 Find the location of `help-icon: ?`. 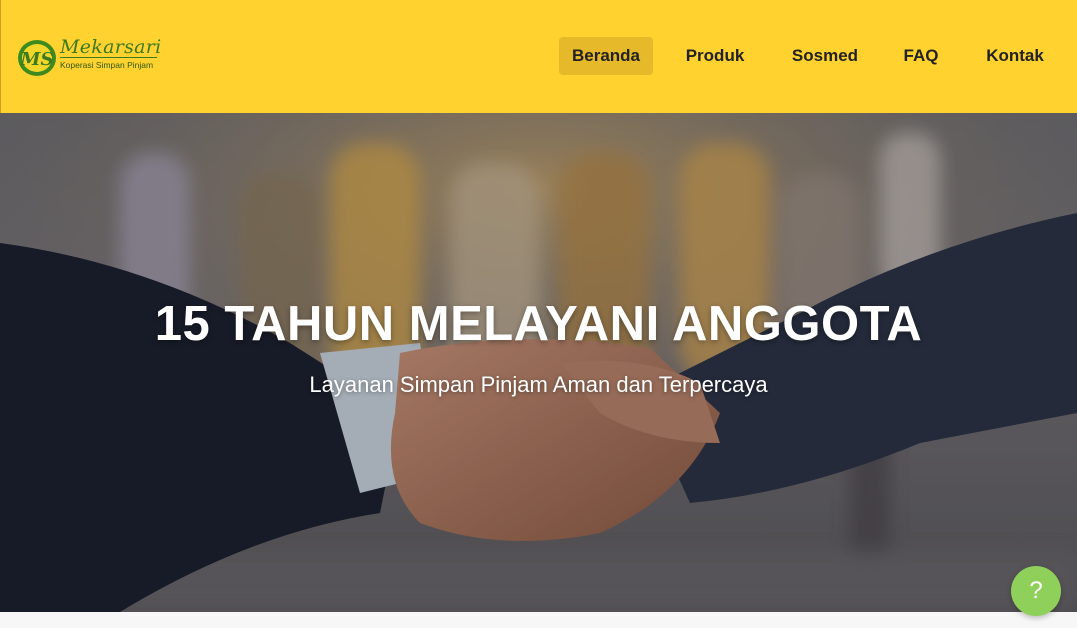

help-icon: ? is located at coordinates (1036, 590).